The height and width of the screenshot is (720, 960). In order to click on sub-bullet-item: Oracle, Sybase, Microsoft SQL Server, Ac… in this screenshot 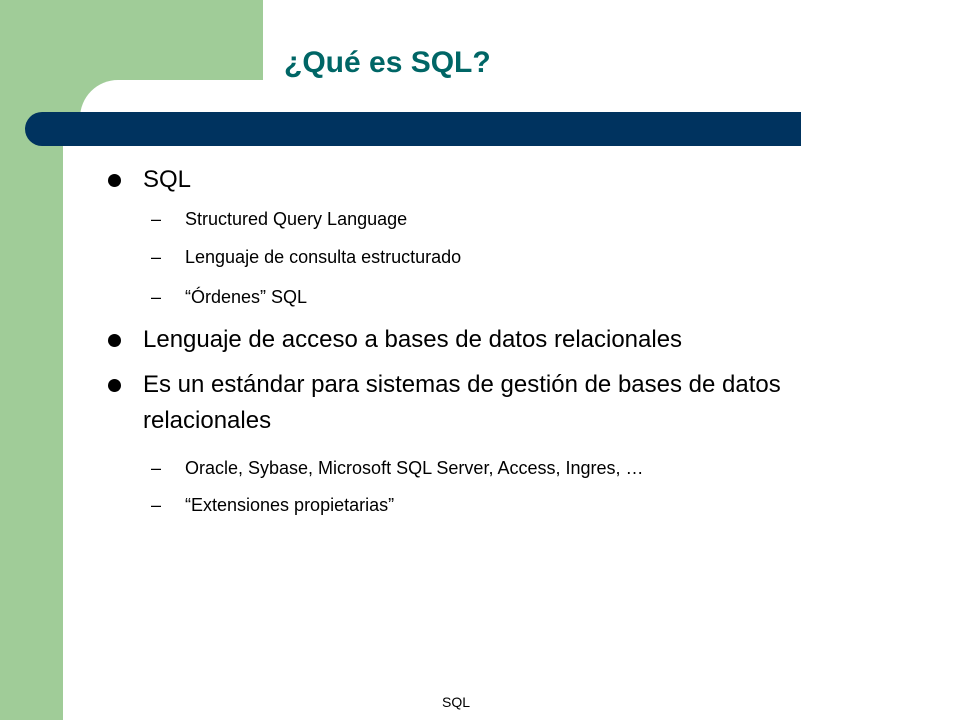, I will do `click(414, 468)`.